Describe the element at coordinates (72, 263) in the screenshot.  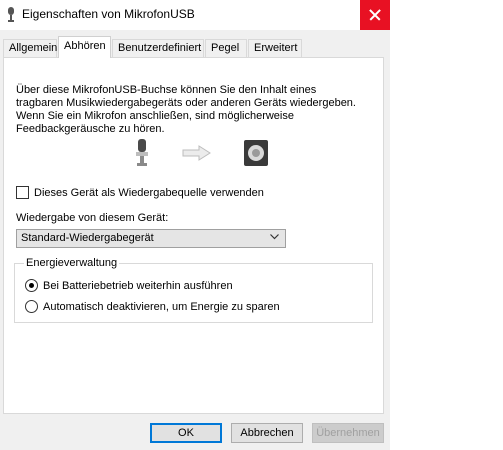
I see `power-management-legend: Energieverwaltung` at that location.